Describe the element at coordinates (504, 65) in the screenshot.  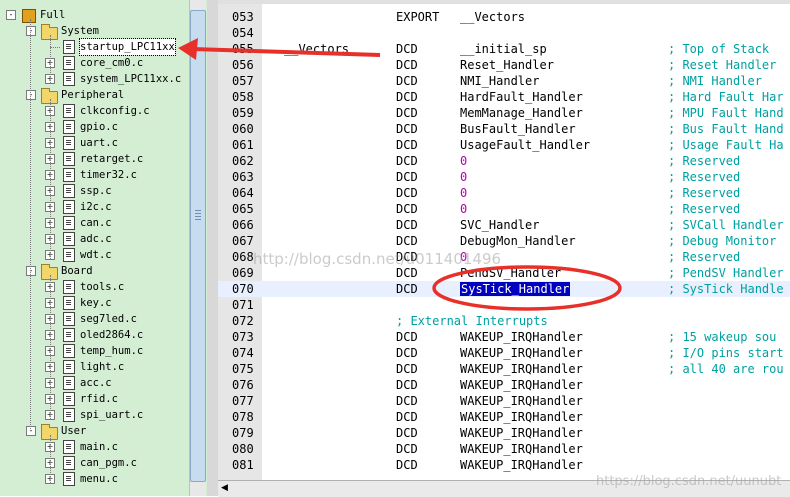
I see `code-line: 056 DCD Reset_Handler ; Reset Handler` at that location.